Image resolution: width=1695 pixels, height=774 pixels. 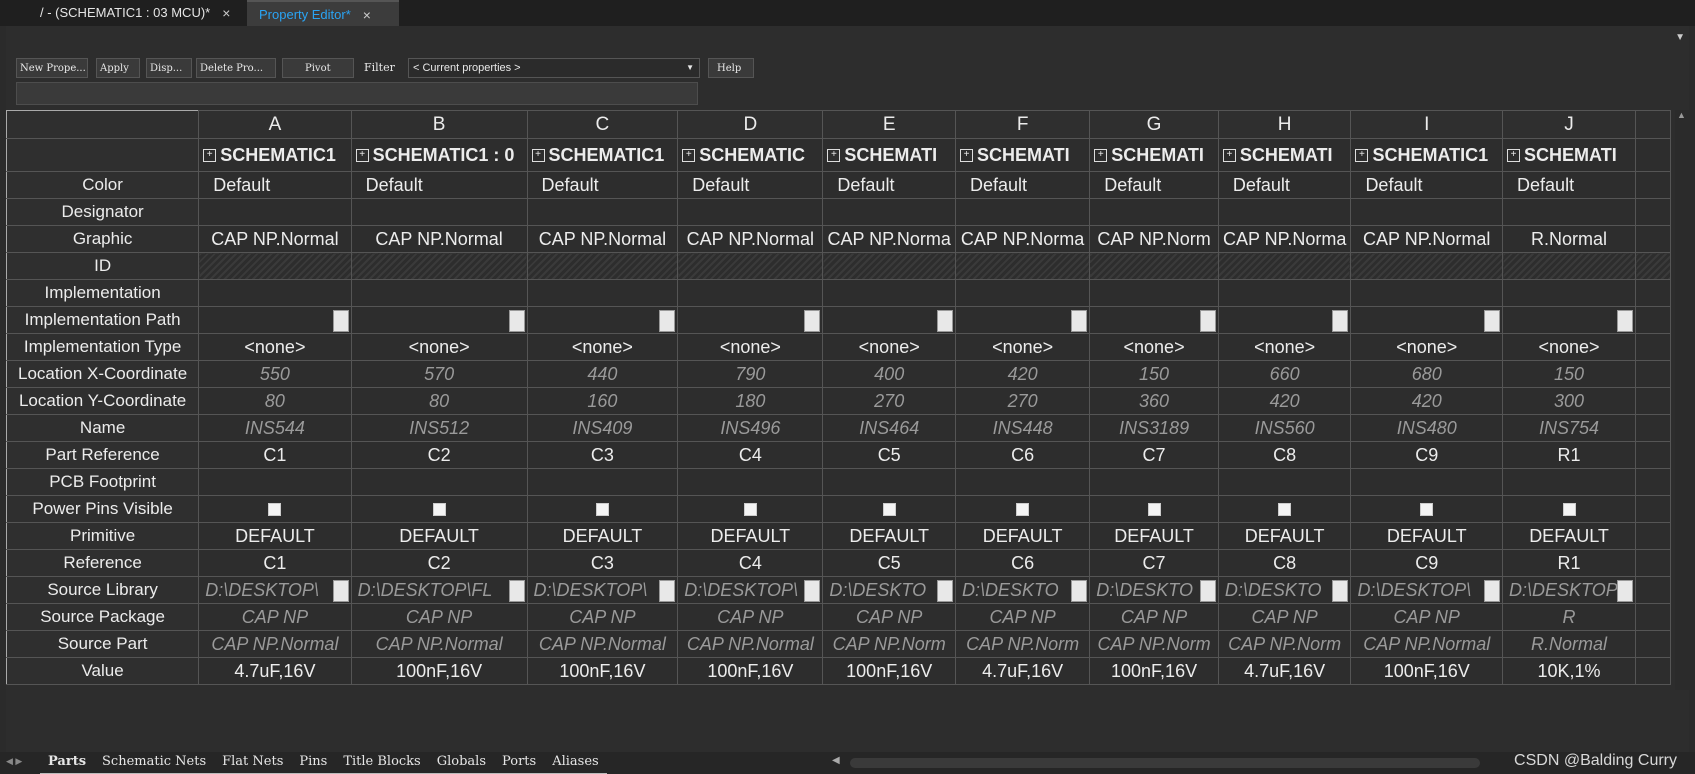 What do you see at coordinates (602, 563) in the screenshot?
I see `cell-reference: C3` at bounding box center [602, 563].